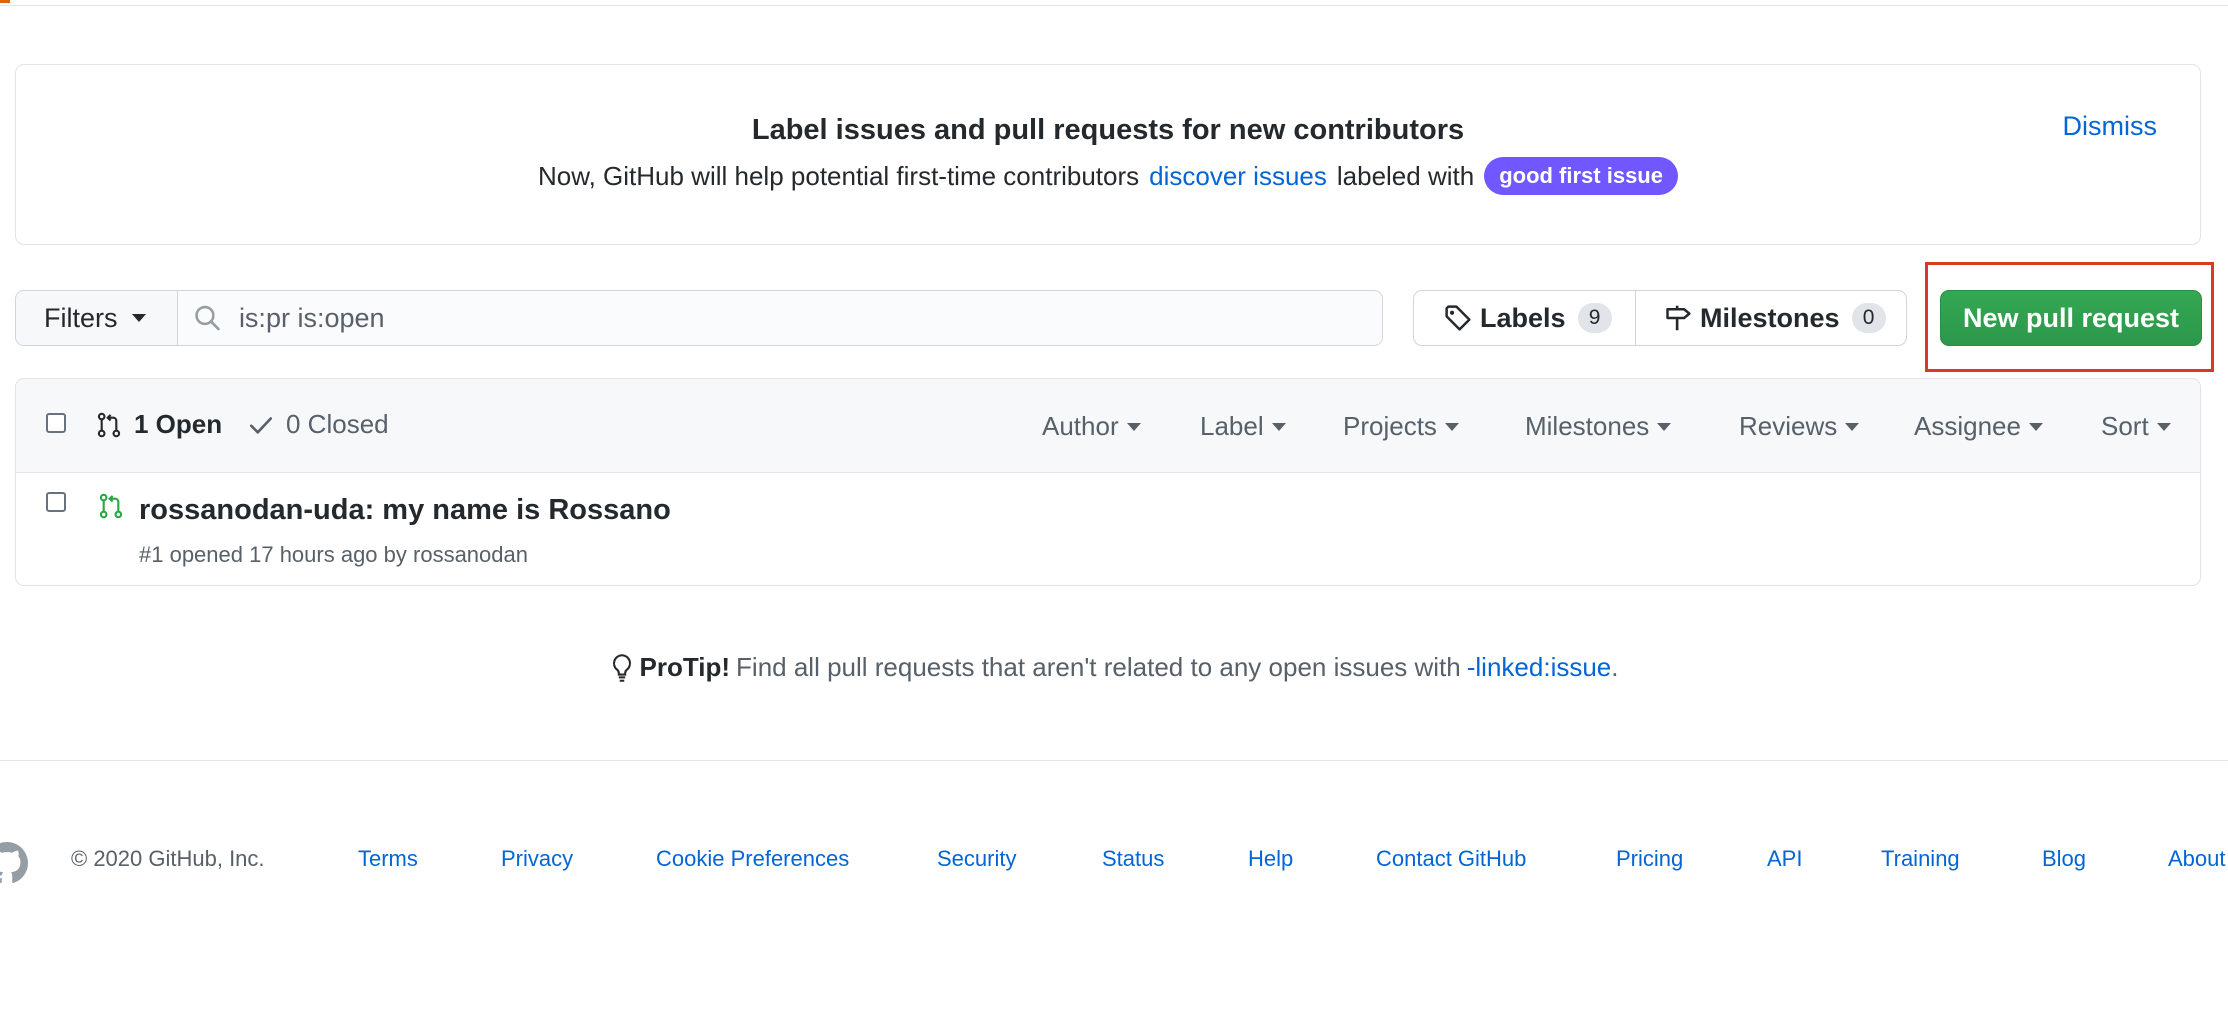  What do you see at coordinates (2110, 126) in the screenshot?
I see `dismiss-button: Dismiss` at bounding box center [2110, 126].